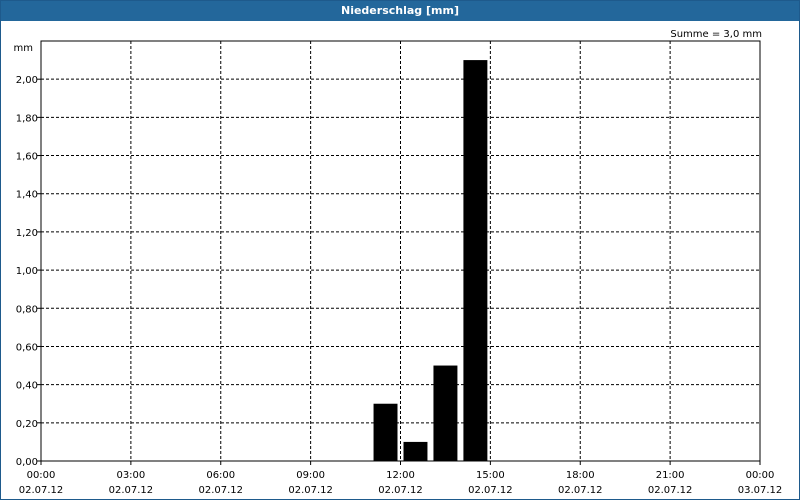 This screenshot has height=500, width=800. What do you see at coordinates (27, 271) in the screenshot?
I see `y-tick-label: 1,00` at bounding box center [27, 271].